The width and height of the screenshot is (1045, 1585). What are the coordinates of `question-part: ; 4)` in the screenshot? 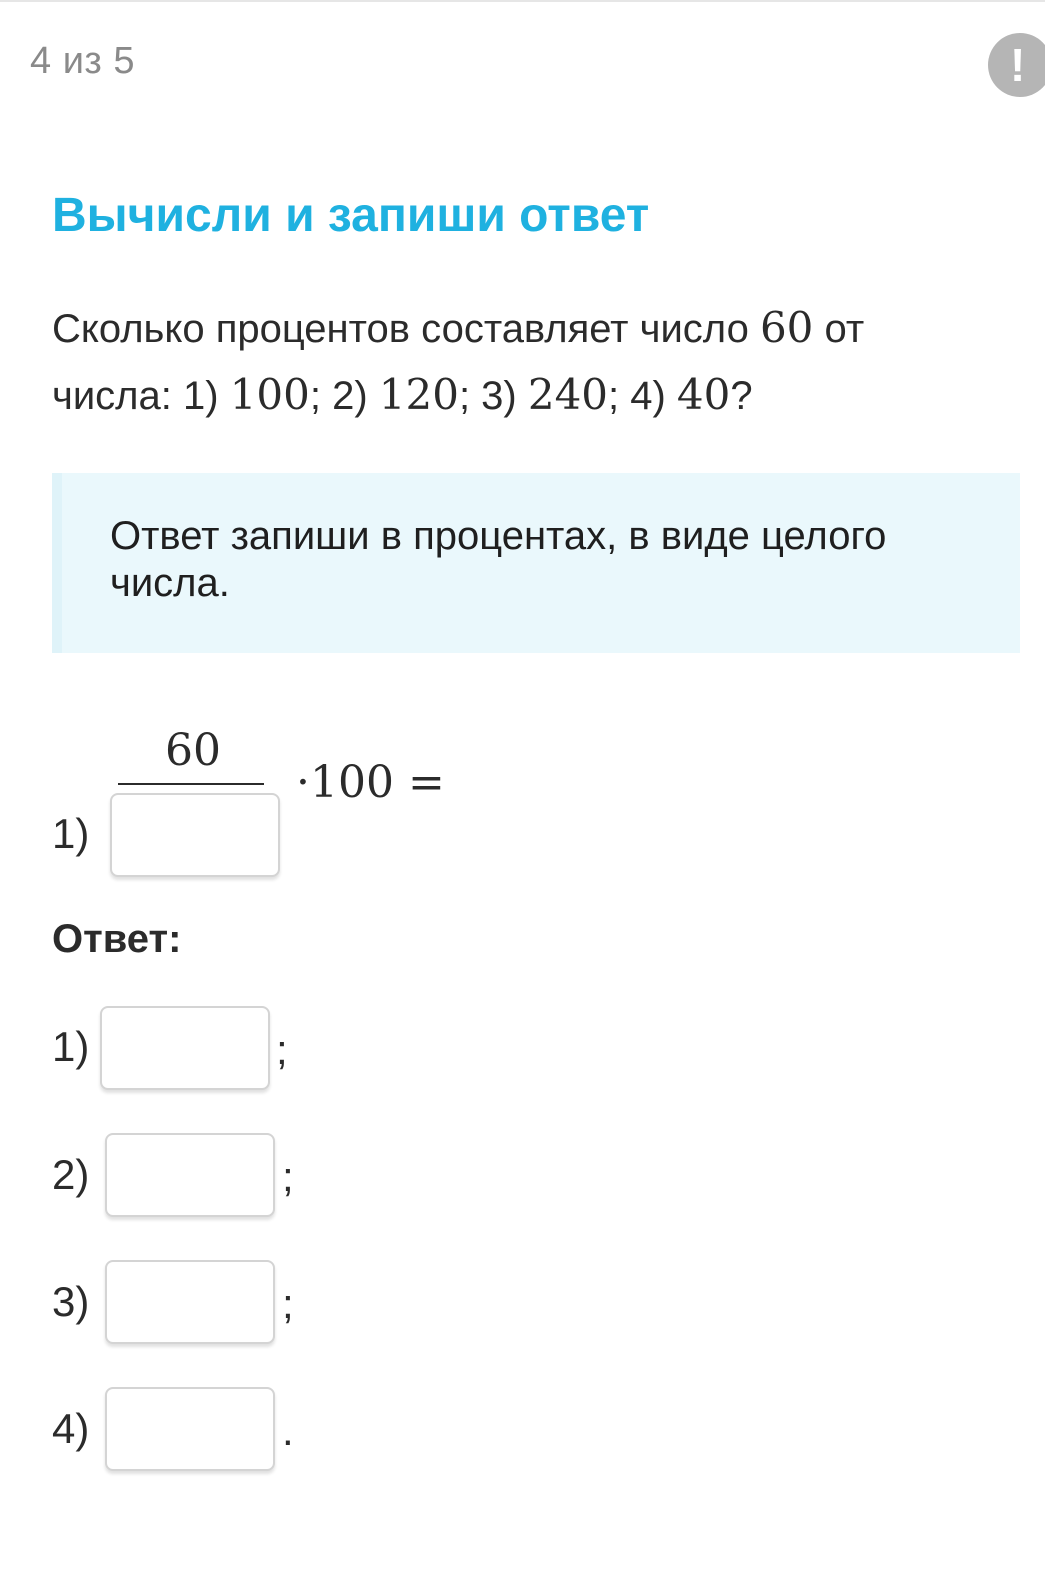 It's located at (642, 396).